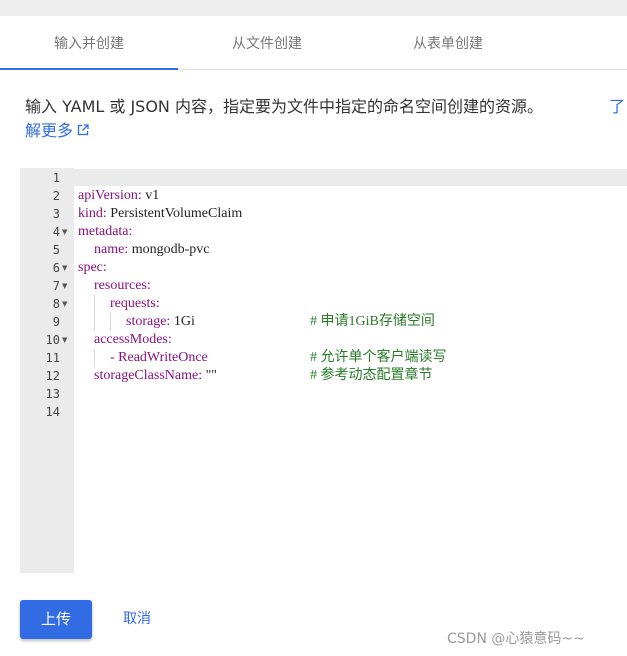 The image size is (627, 656). I want to click on yaml-key: spec:, so click(92, 267).